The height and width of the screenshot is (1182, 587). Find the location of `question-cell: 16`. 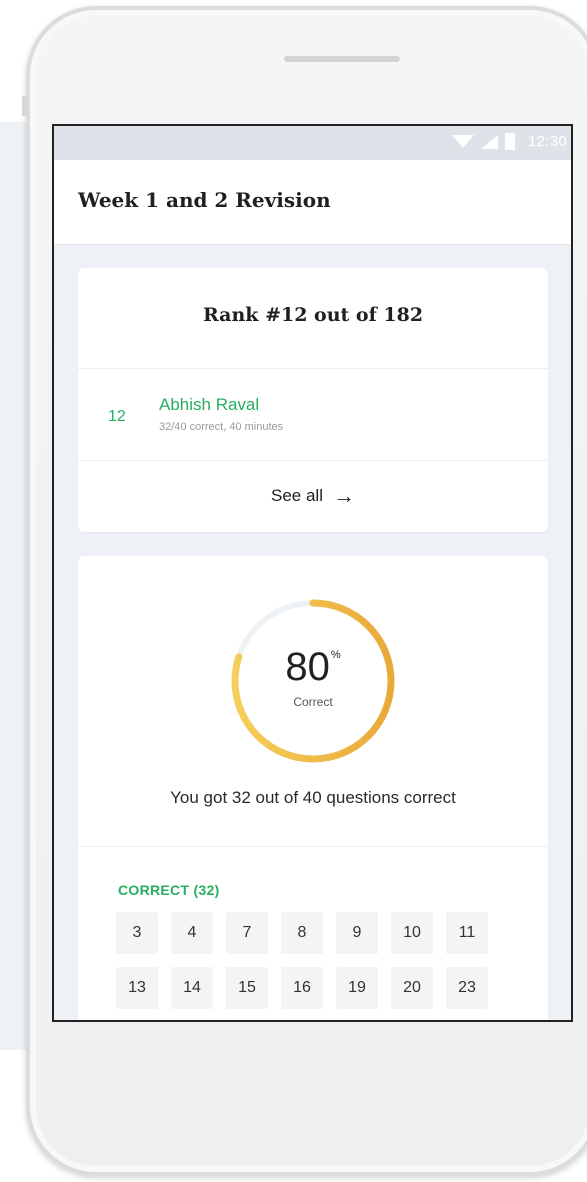

question-cell: 16 is located at coordinates (302, 988).